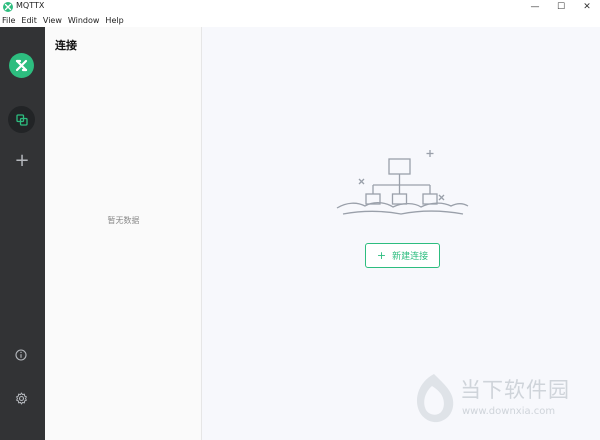  Describe the element at coordinates (52, 20) in the screenshot. I see `menu-view: View` at that location.